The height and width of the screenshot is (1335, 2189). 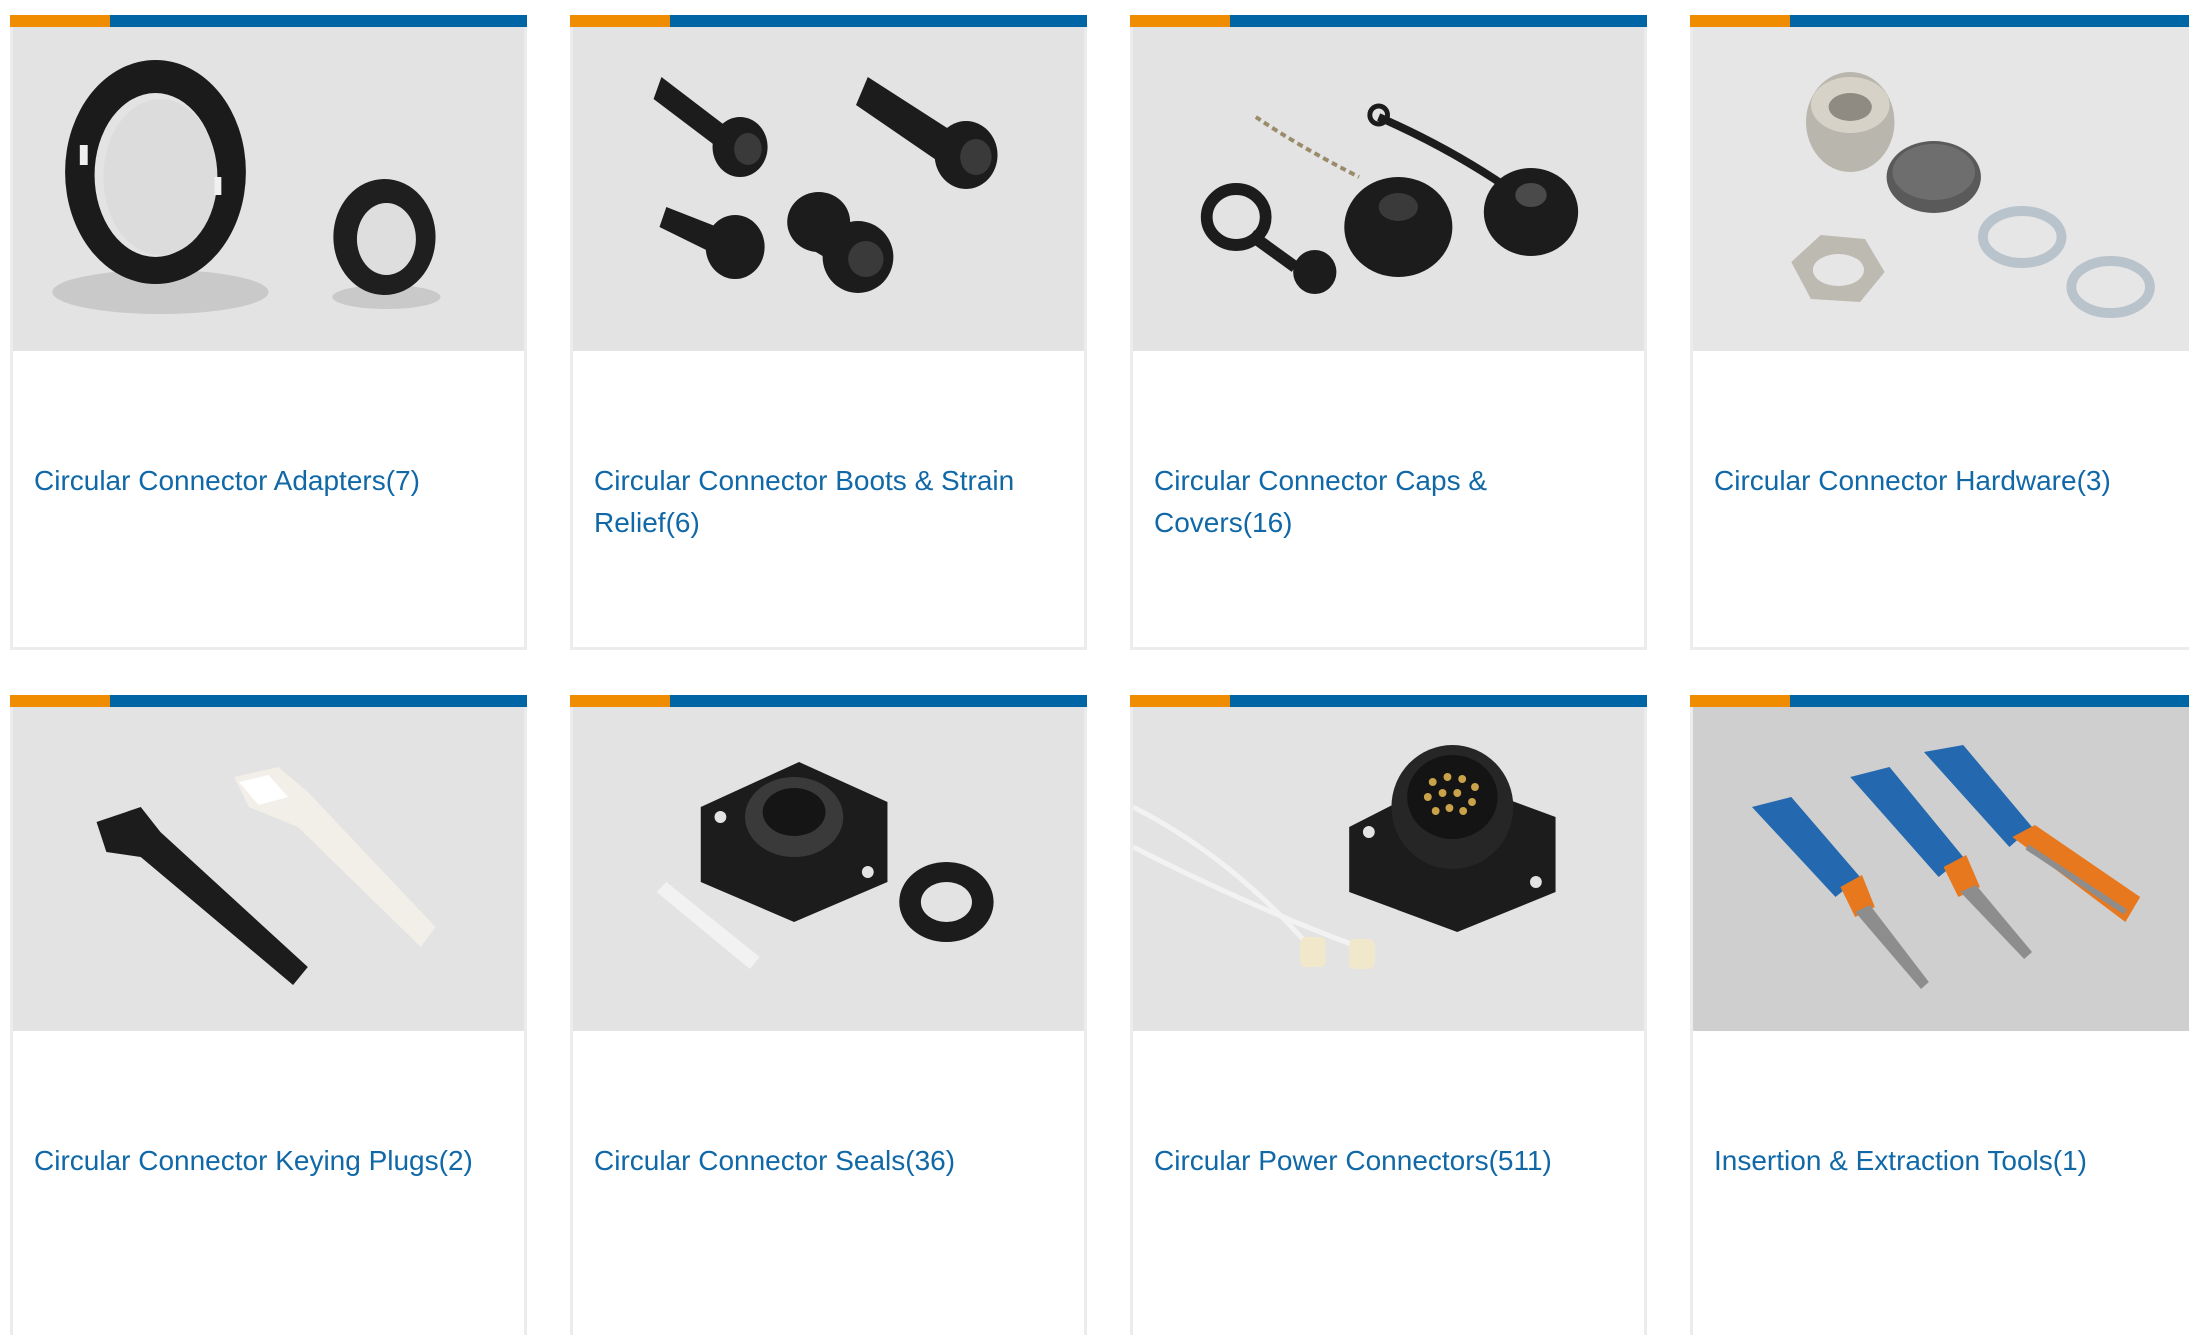 I want to click on category-link: Insertion & Extraction Tools(1), so click(x=1948, y=1161).